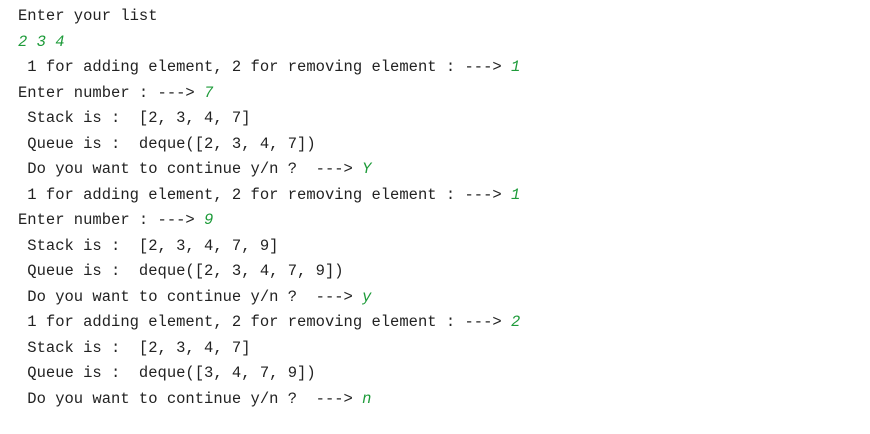 The image size is (870, 434). I want to click on output-text: Queue is : deque([2, 3, 4, 7, 9]), so click(181, 271).